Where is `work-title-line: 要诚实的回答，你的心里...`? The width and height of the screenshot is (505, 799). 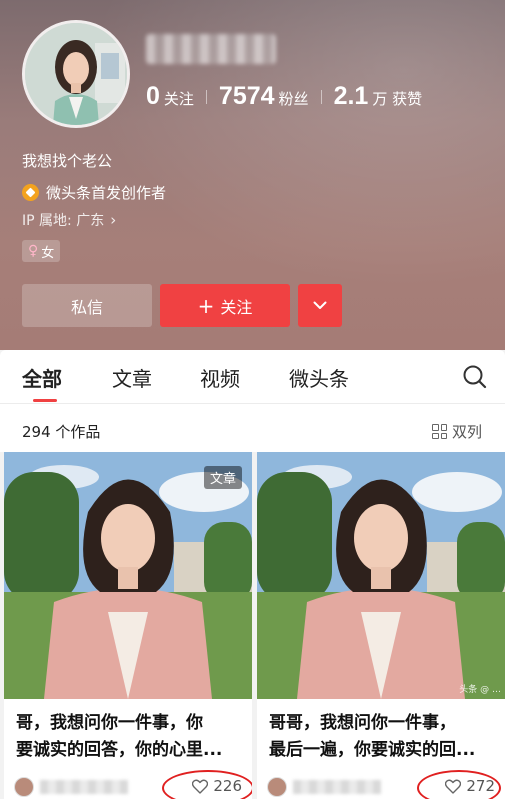 work-title-line: 要诚实的回答，你的心里... is located at coordinates (119, 750).